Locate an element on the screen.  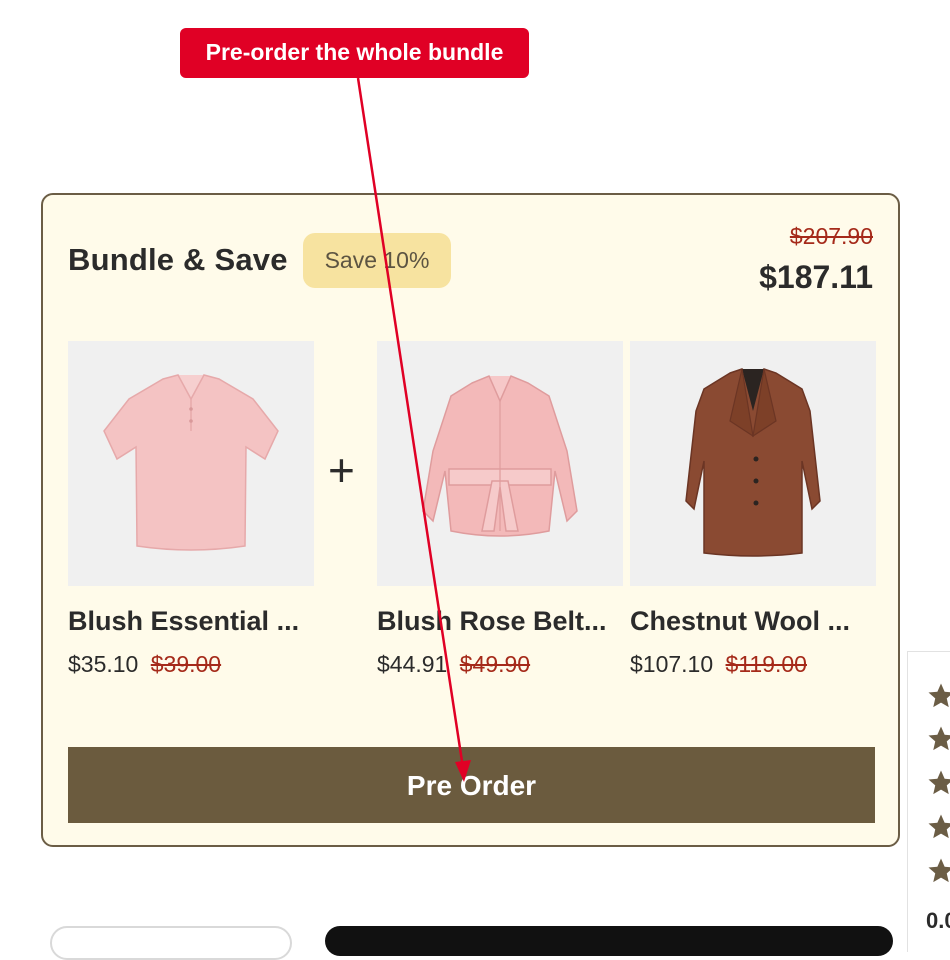
product-prices: $35.10 $39.00 is located at coordinates (191, 664).